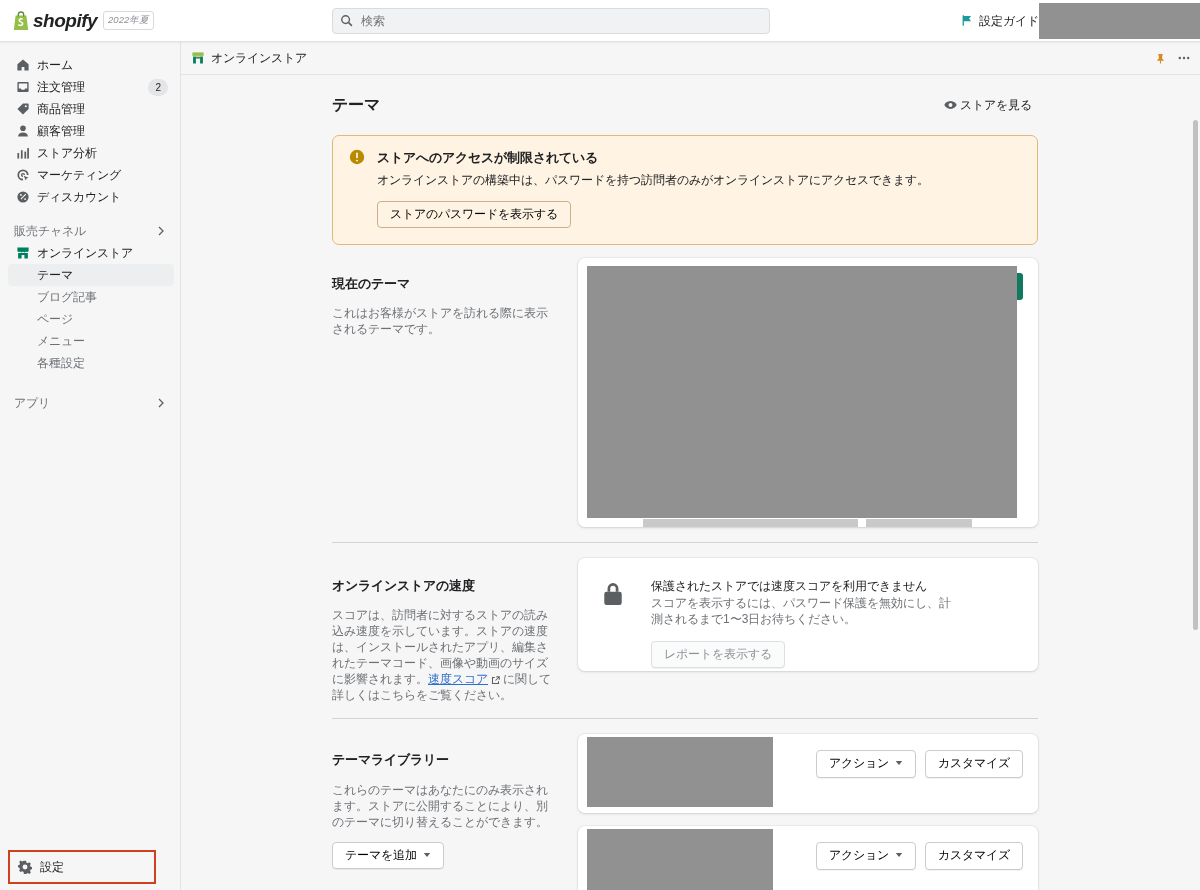 The width and height of the screenshot is (1200, 890). Describe the element at coordinates (50, 231) in the screenshot. I see `section-heading: 販売チャネル` at that location.